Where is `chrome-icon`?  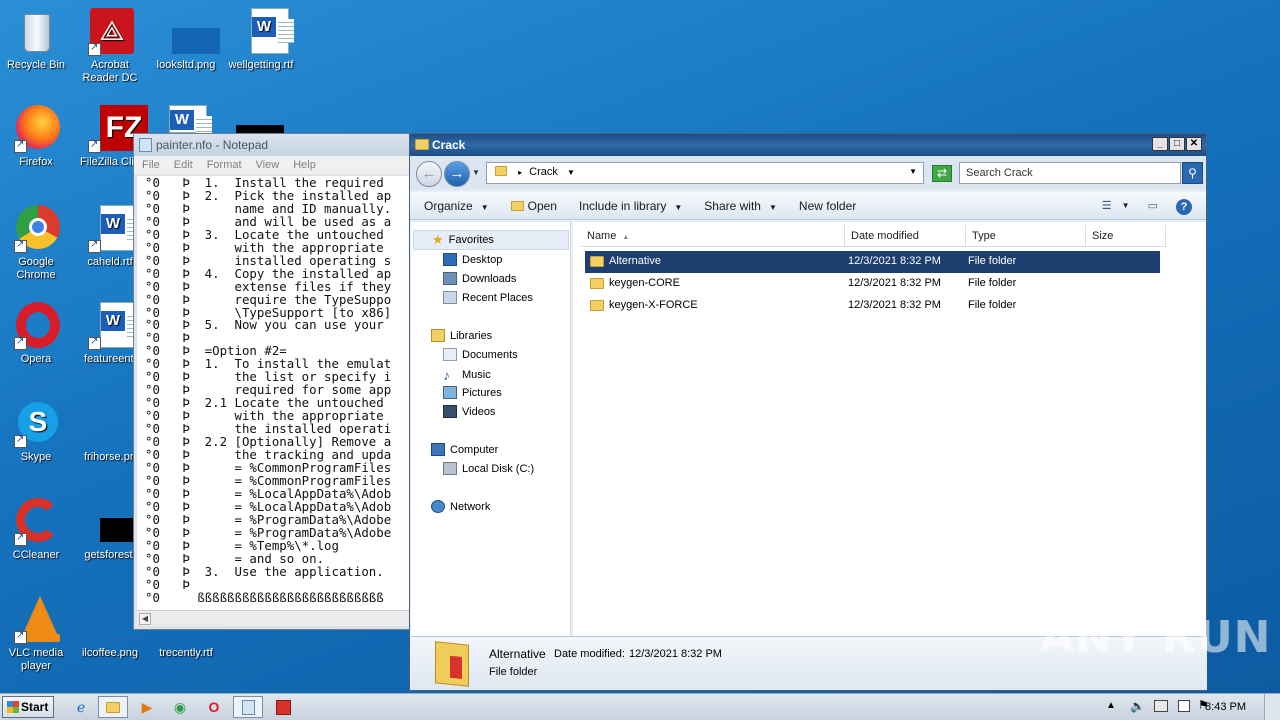
chrome-icon is located at coordinates (36, 229).